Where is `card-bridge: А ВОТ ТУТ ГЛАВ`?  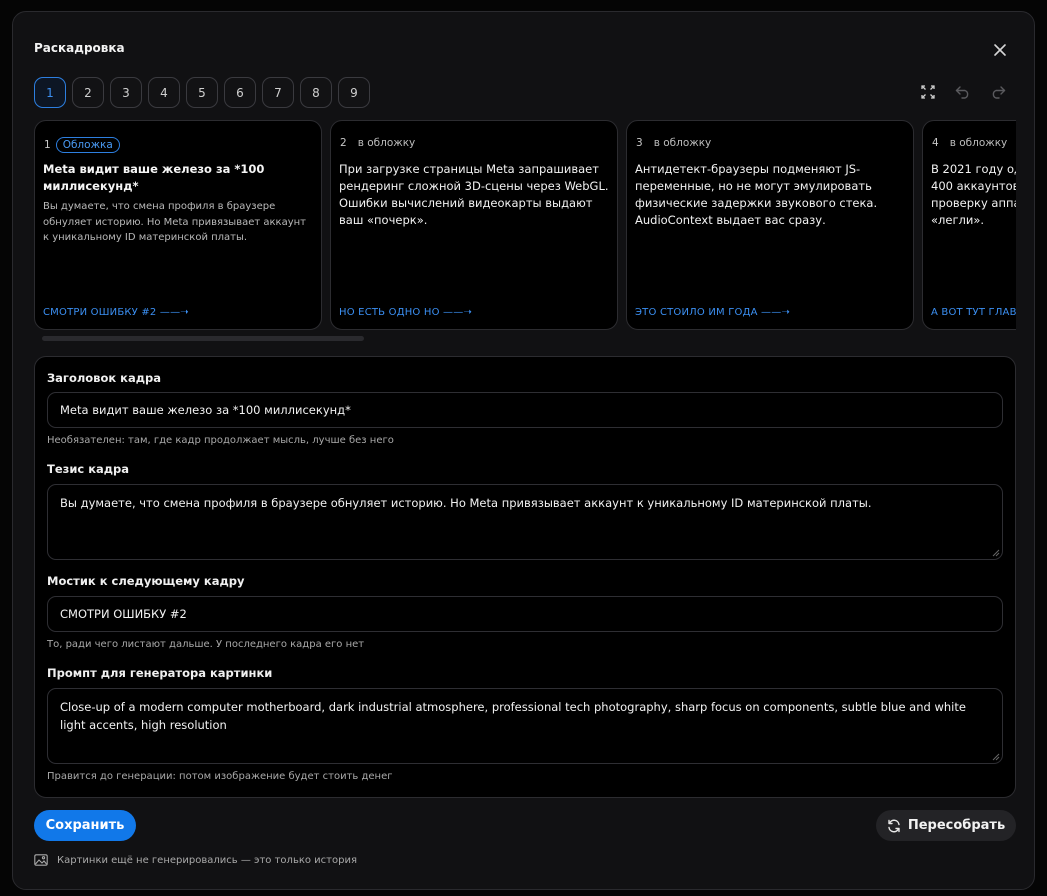
card-bridge: А ВОТ ТУТ ГЛАВ is located at coordinates (973, 312).